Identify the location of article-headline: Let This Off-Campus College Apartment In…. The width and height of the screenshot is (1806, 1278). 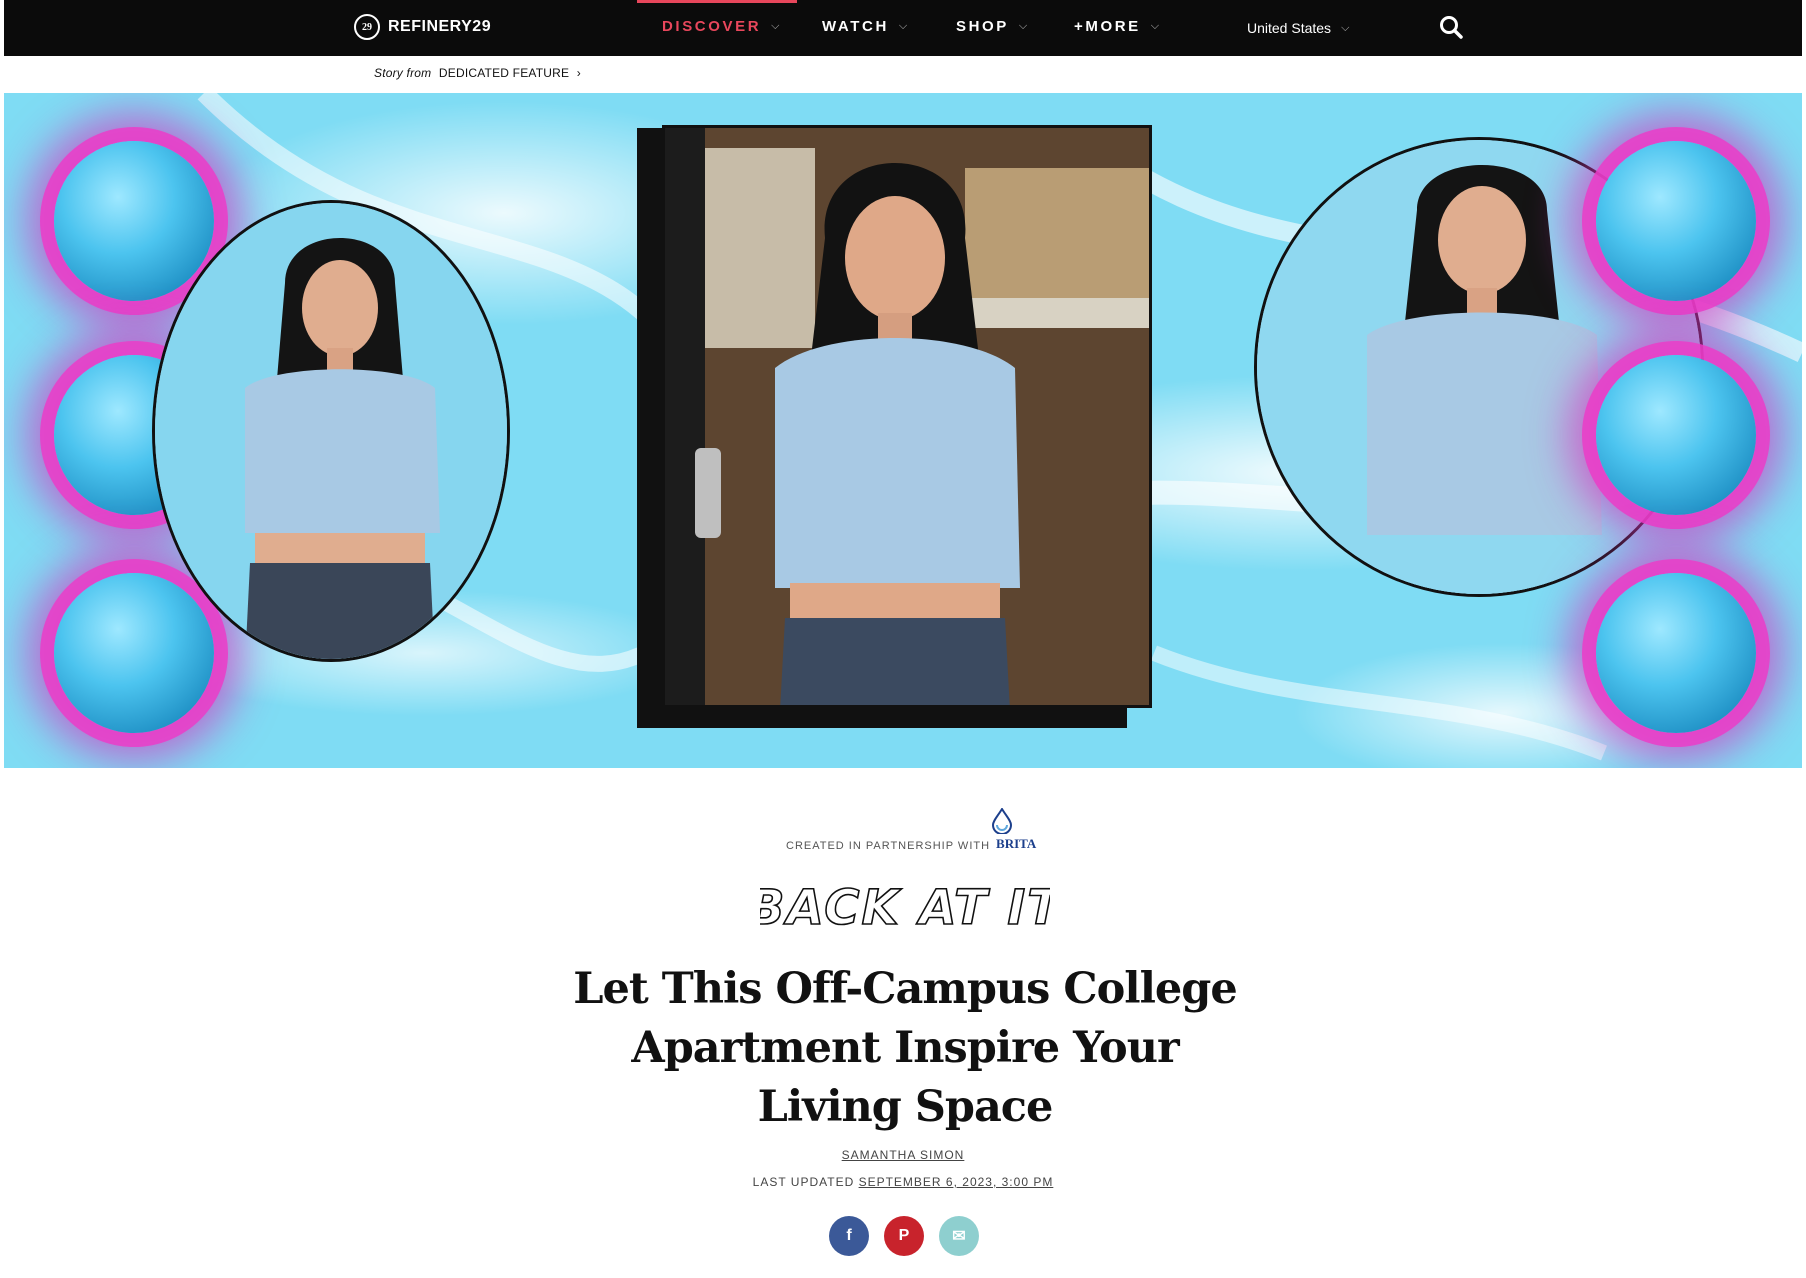
(905, 1048).